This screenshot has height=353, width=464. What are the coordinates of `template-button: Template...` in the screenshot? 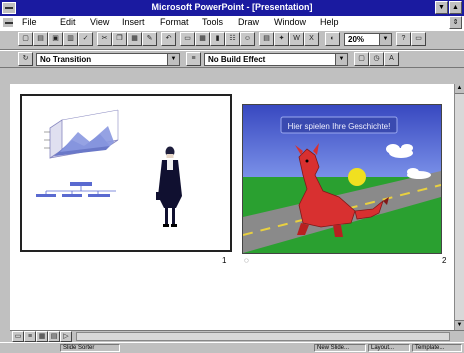 It's located at (437, 348).